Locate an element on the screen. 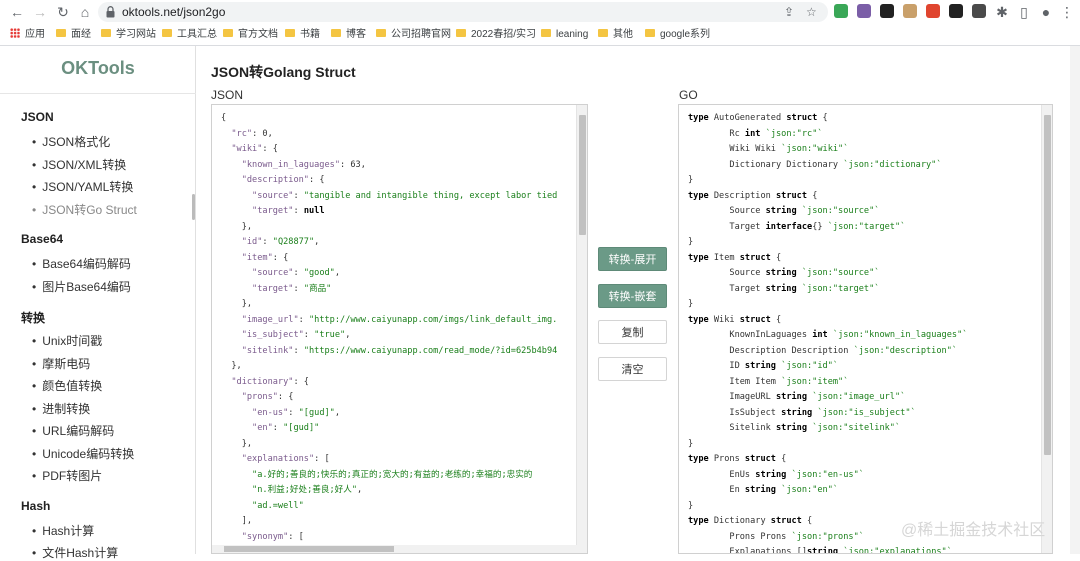 The image size is (1080, 561). sidebar-item: JSON/YAML转换 is located at coordinates (82, 186).